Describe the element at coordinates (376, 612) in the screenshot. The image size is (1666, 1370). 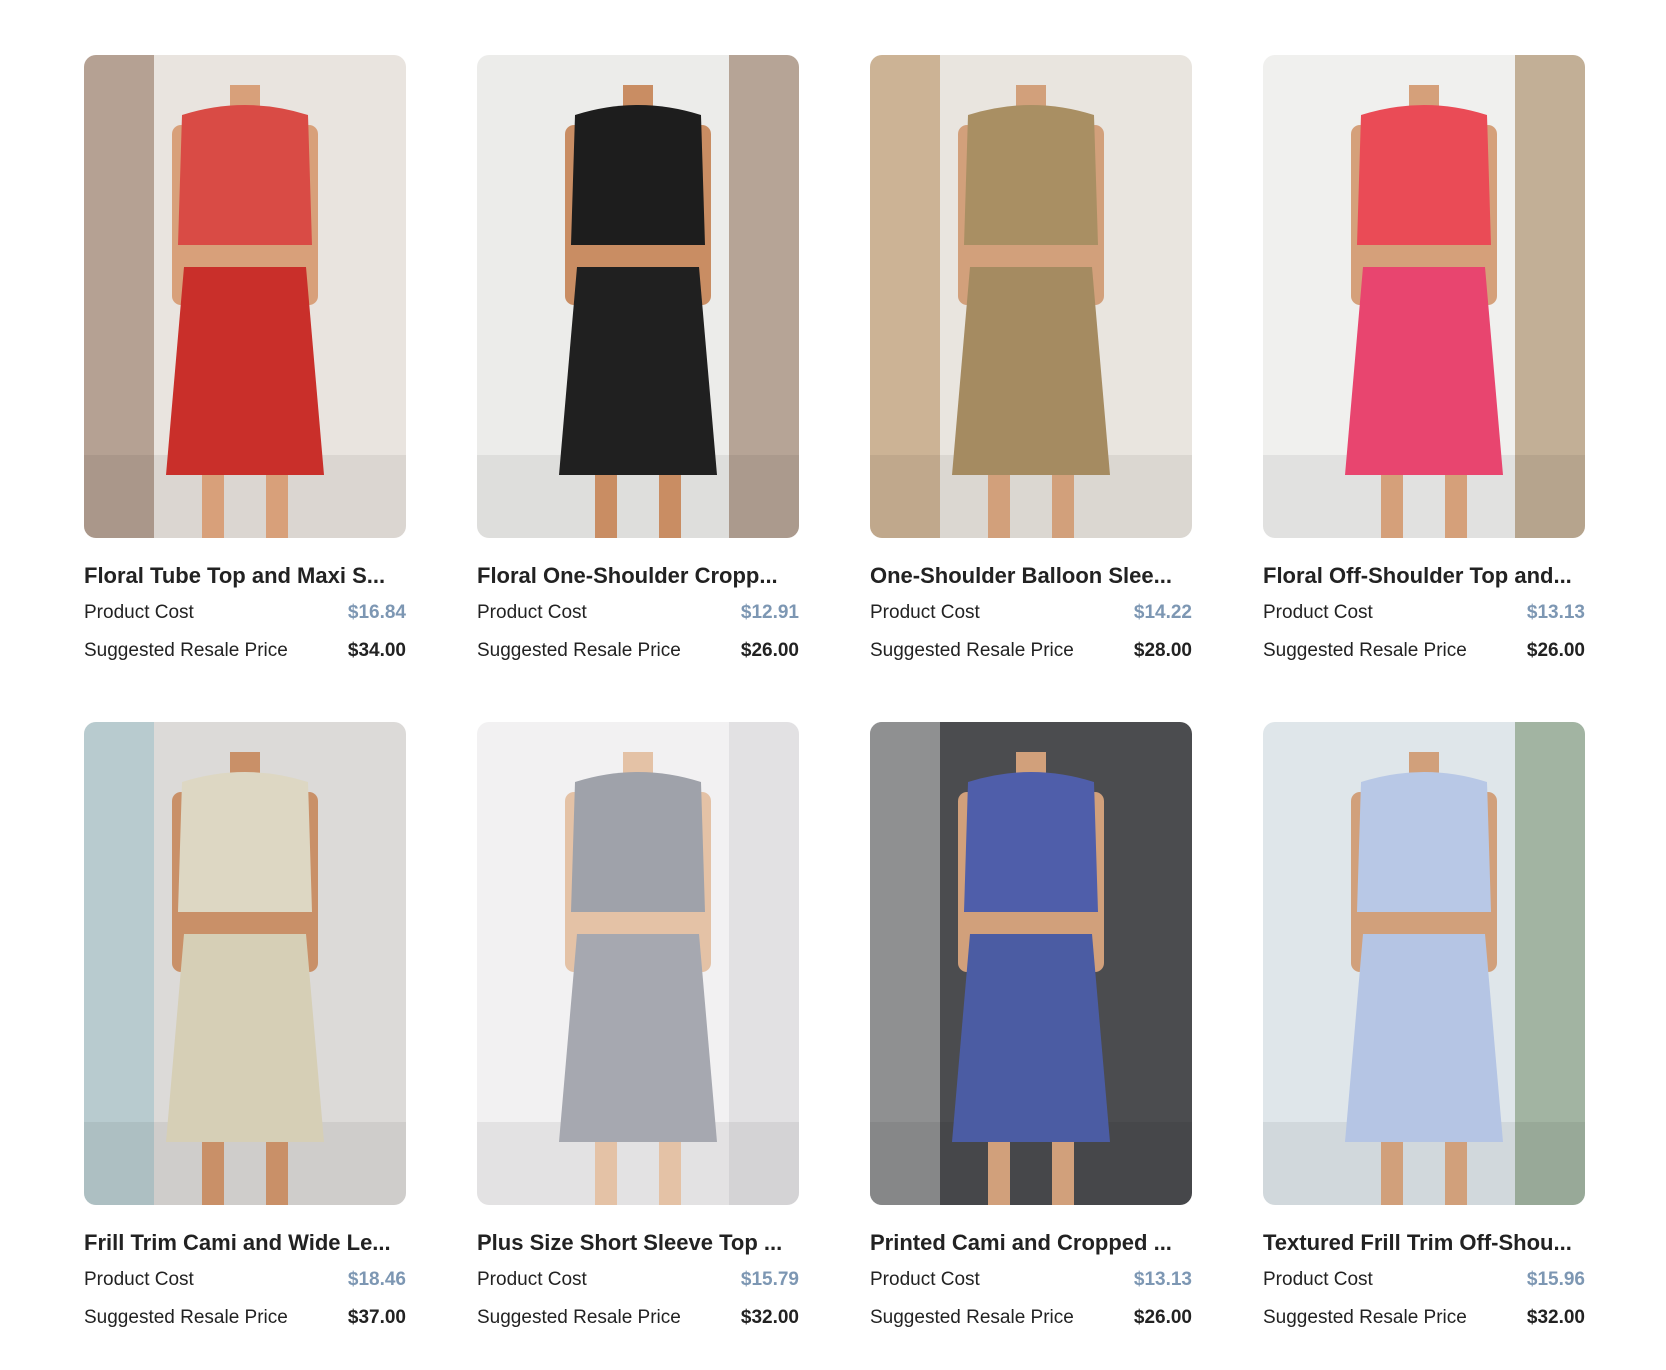
I see `product-cost-value: $16.84` at that location.